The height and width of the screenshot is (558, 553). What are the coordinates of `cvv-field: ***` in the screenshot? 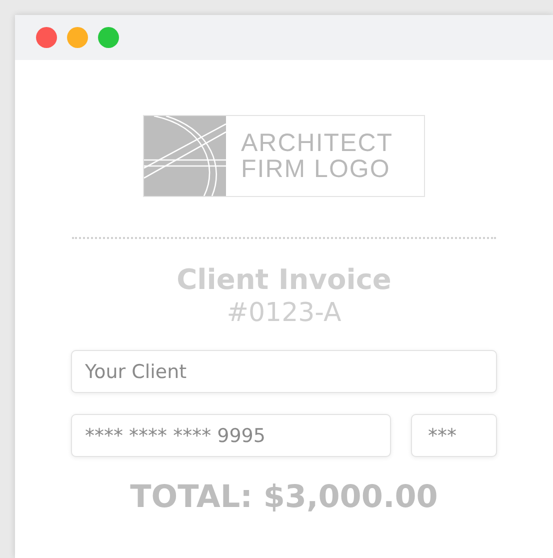 It's located at (454, 435).